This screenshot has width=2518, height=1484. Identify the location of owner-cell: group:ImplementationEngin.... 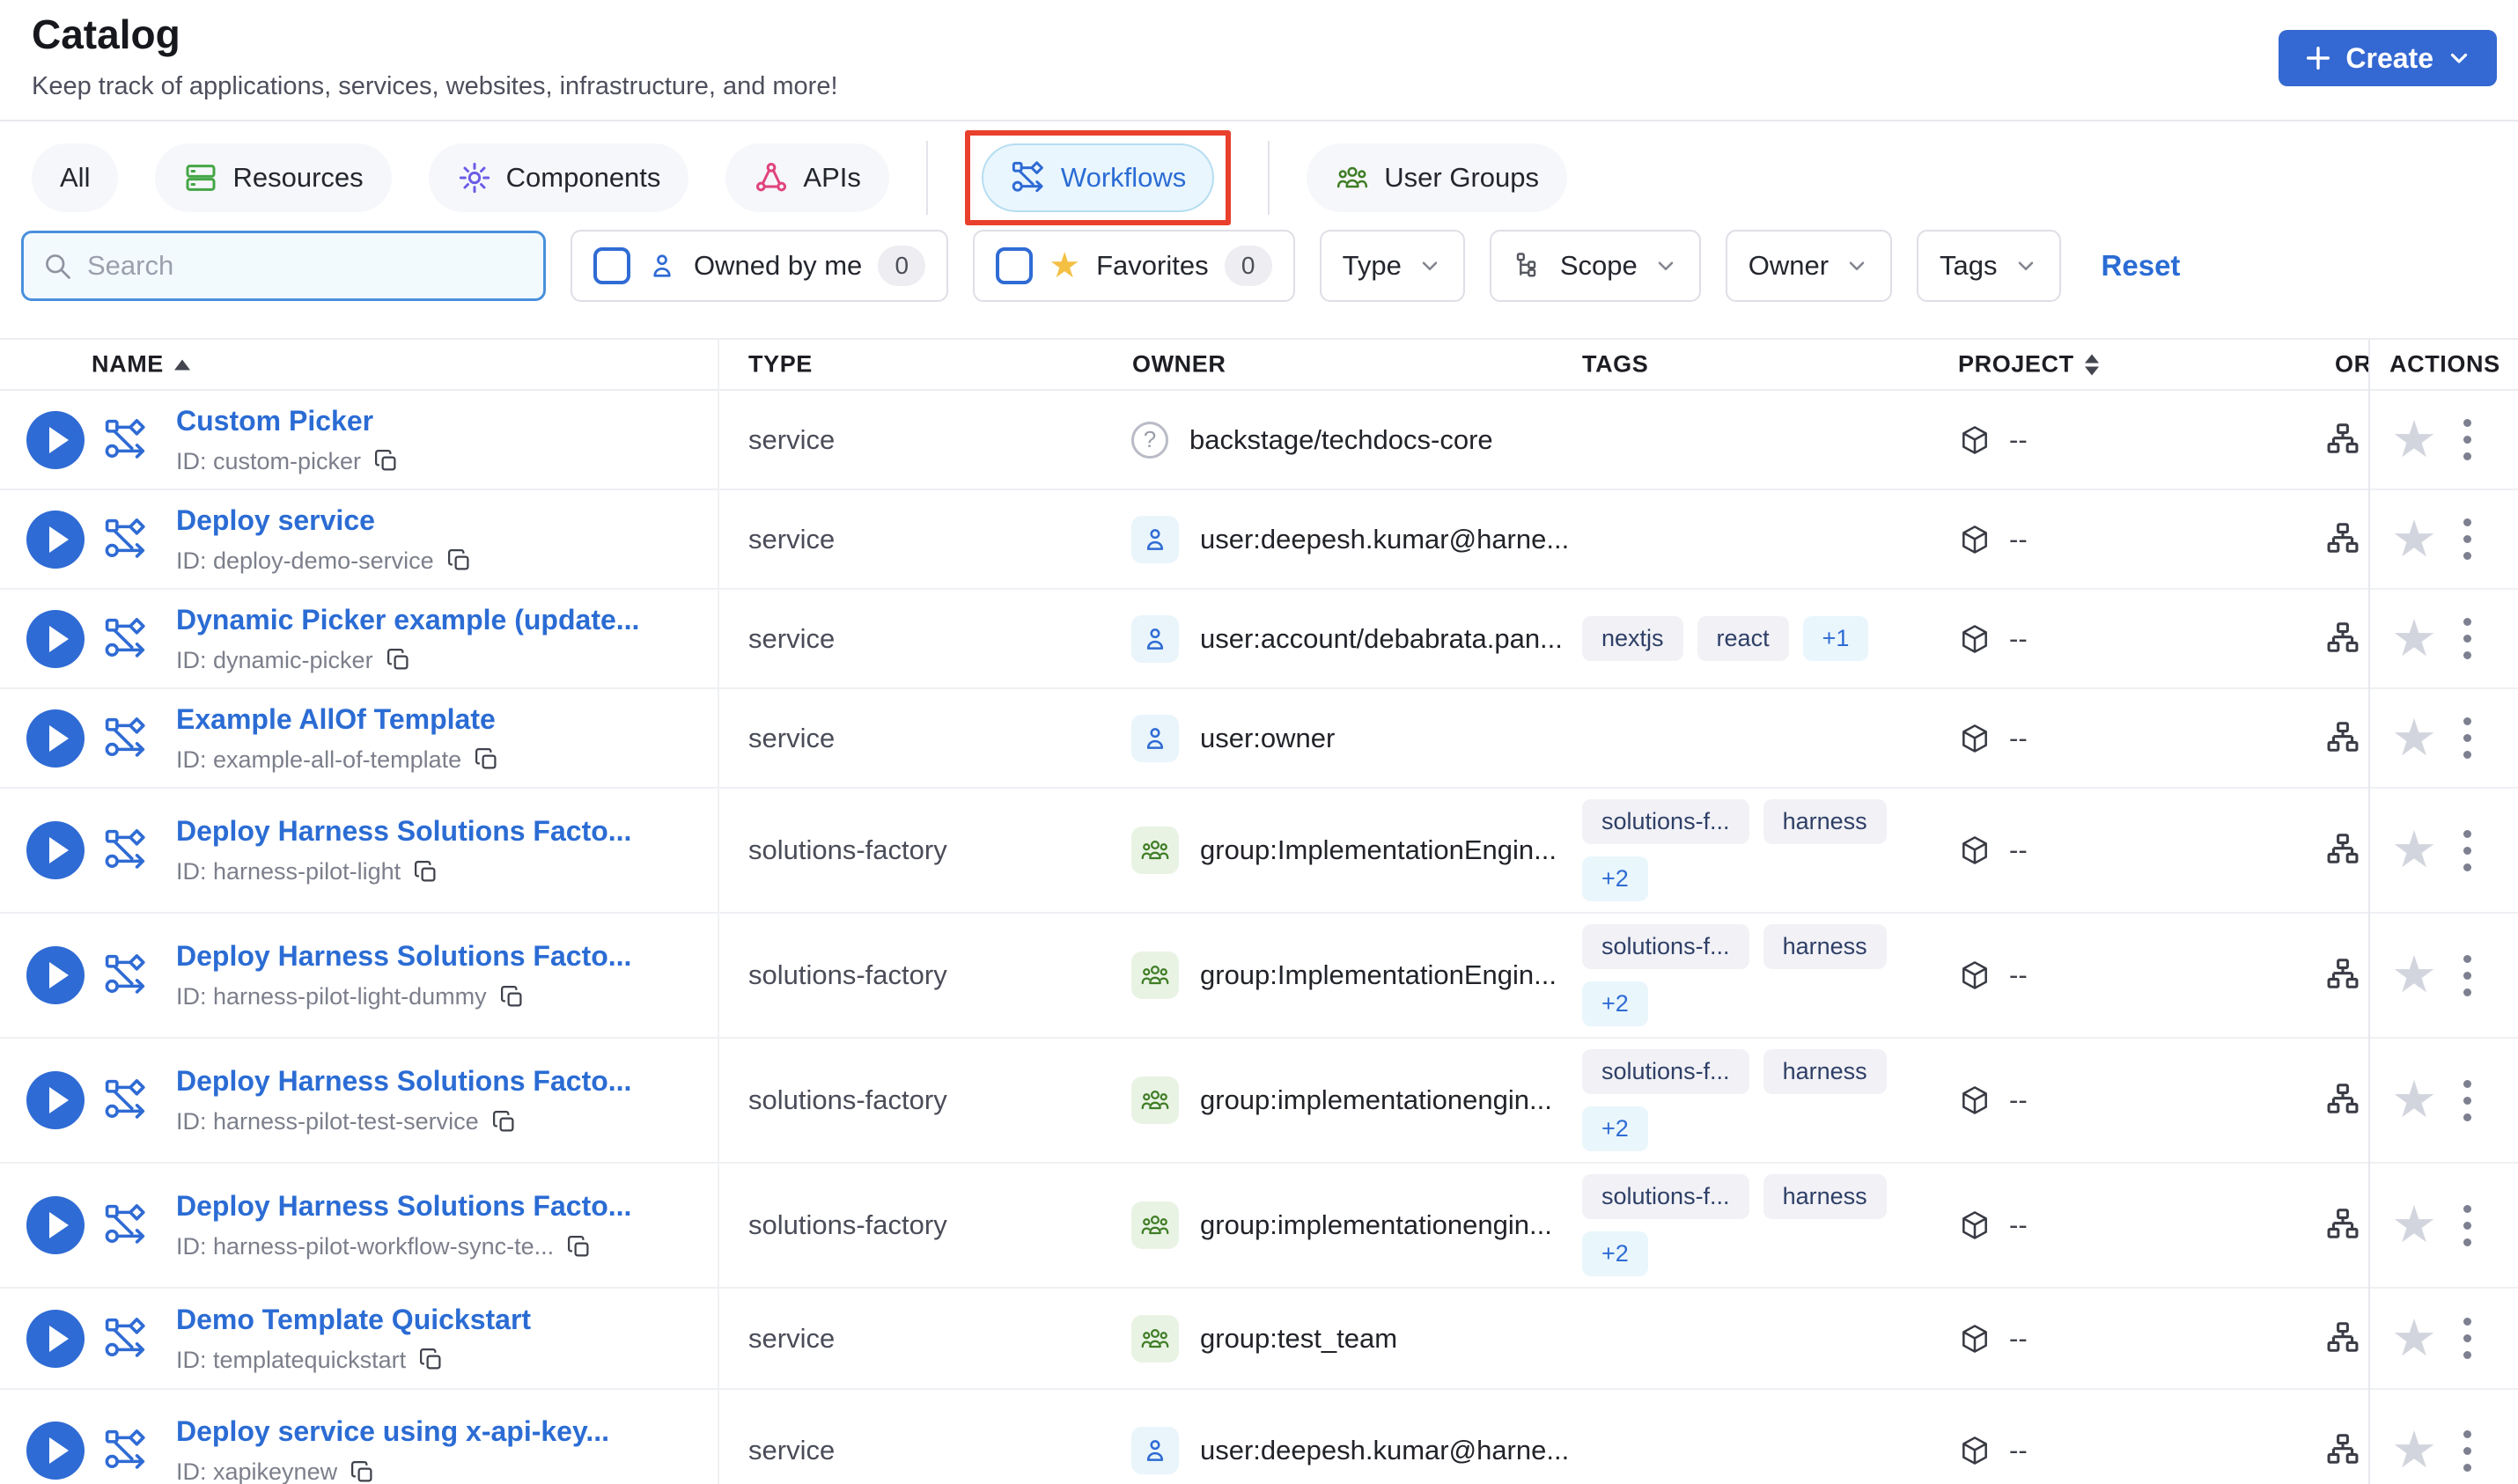
(1344, 976).